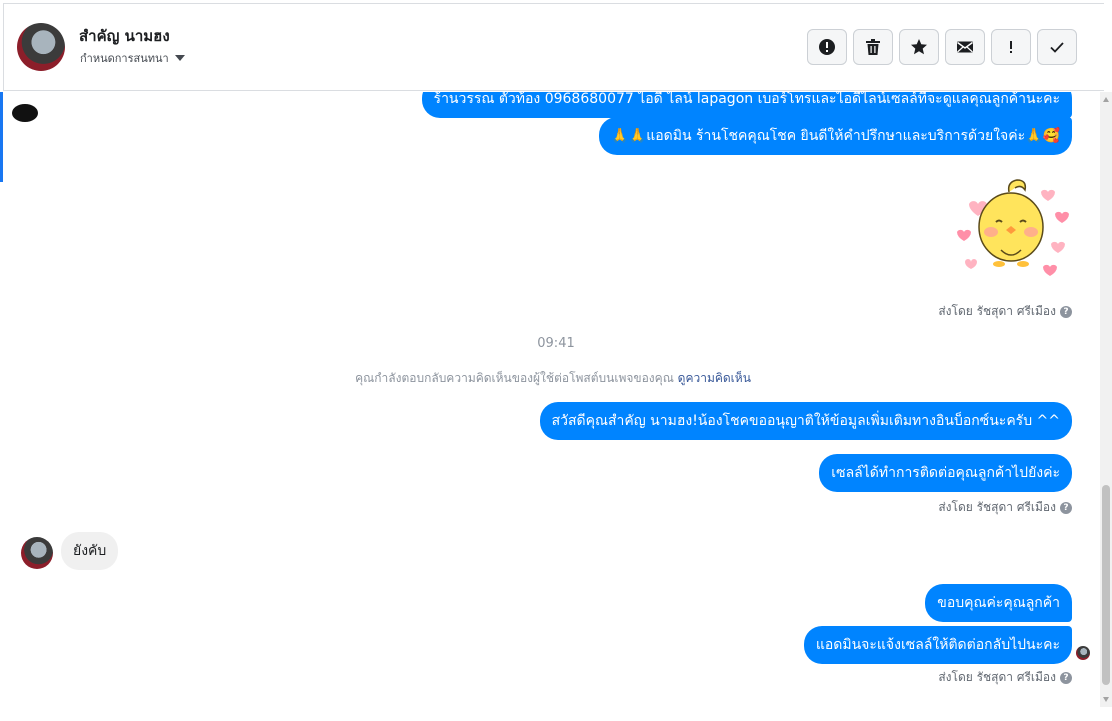 This screenshot has width=1112, height=721. What do you see at coordinates (1083, 653) in the screenshot?
I see `seen-receipt-avatar` at bounding box center [1083, 653].